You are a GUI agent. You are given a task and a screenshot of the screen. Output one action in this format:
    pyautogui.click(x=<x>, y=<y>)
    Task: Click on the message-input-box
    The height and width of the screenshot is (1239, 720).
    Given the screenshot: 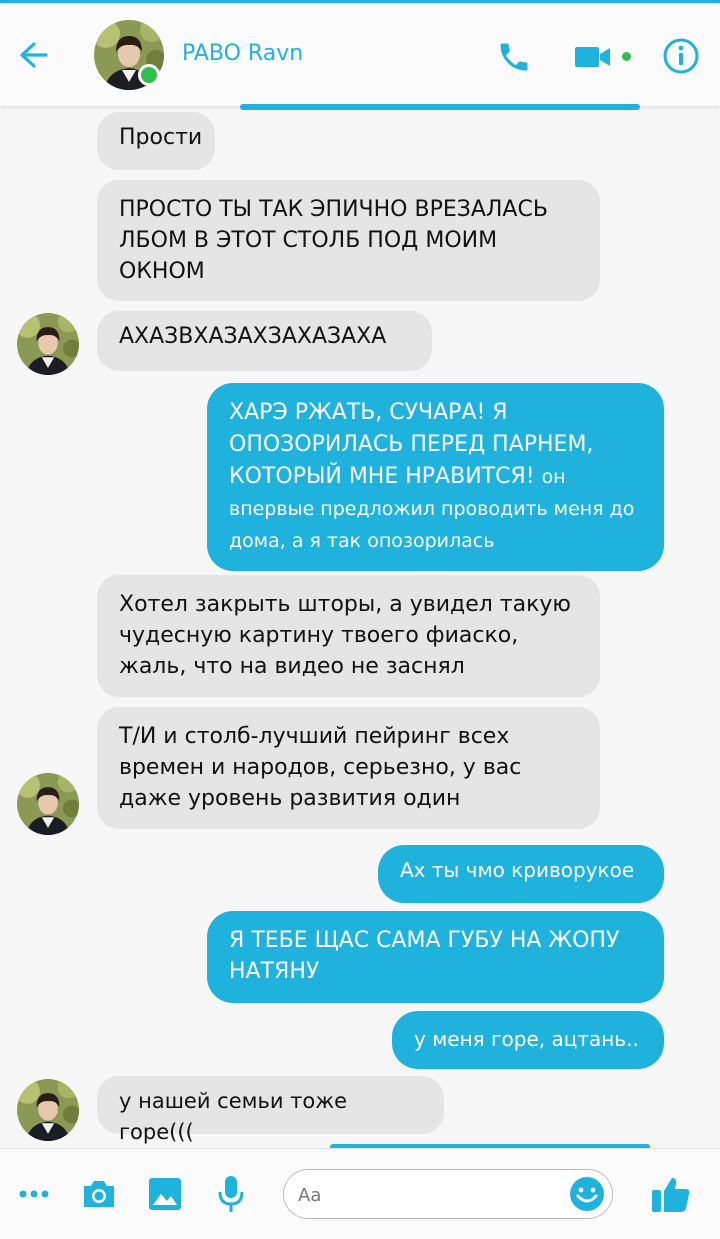 What is the action you would take?
    pyautogui.click(x=448, y=1194)
    